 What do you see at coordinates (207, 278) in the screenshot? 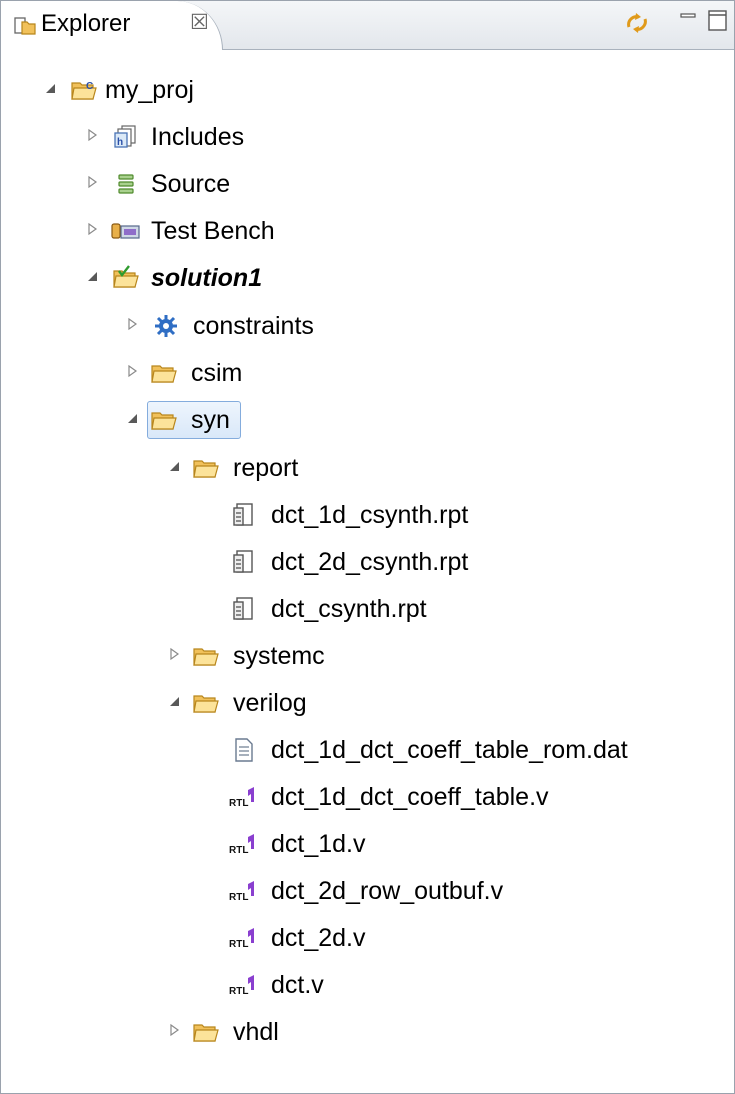
I see `tree-item-label: solution1` at bounding box center [207, 278].